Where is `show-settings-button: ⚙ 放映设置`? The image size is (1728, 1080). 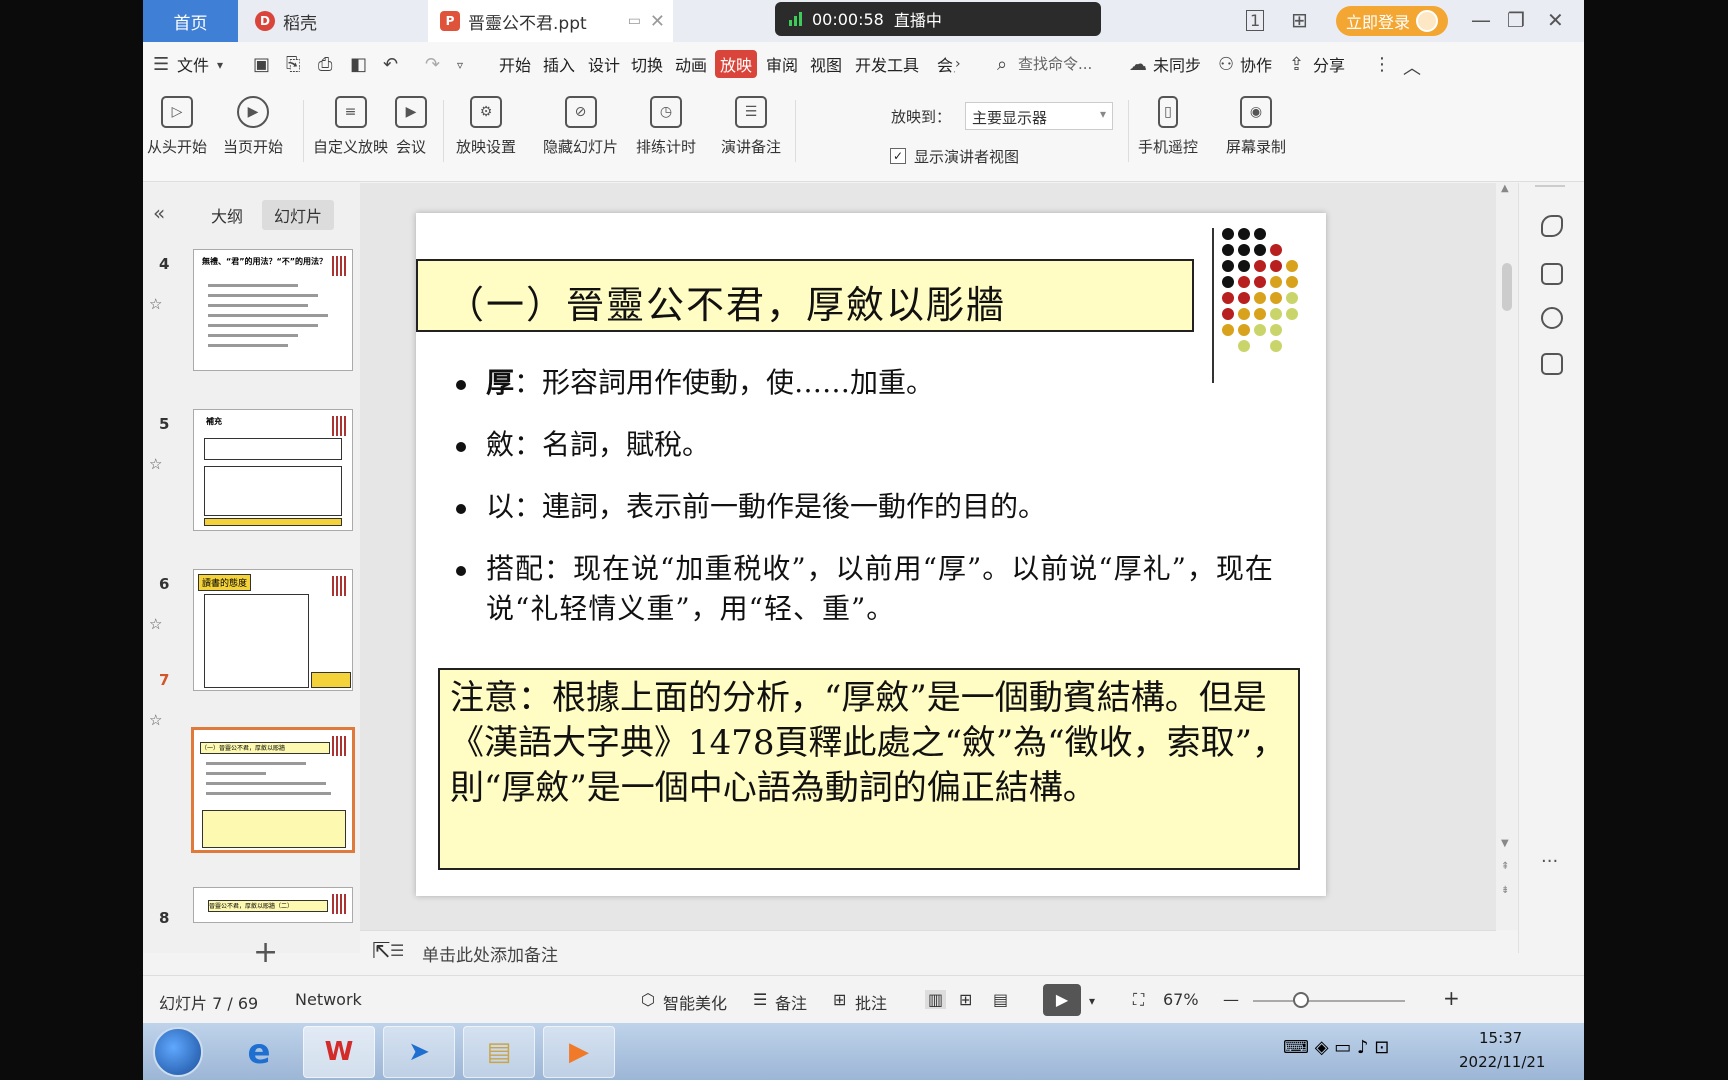 show-settings-button: ⚙ 放映设置 is located at coordinates (486, 126).